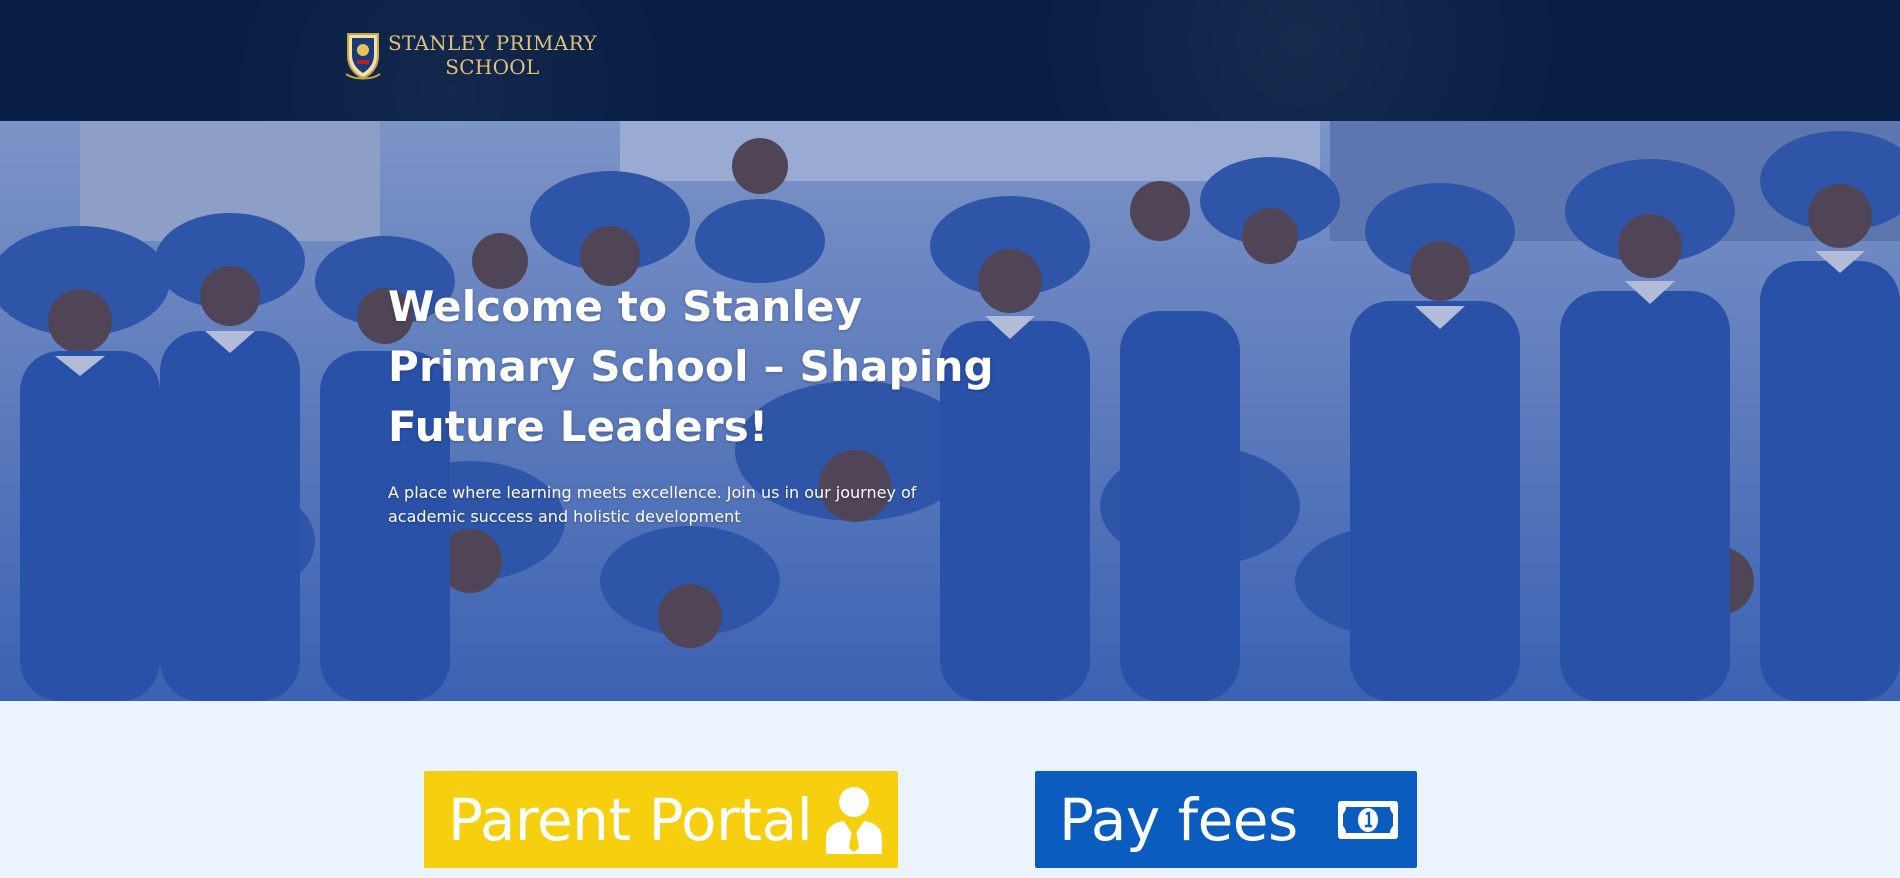 This screenshot has width=1900, height=878. I want to click on pay-fees-button: Pay fees, so click(1226, 819).